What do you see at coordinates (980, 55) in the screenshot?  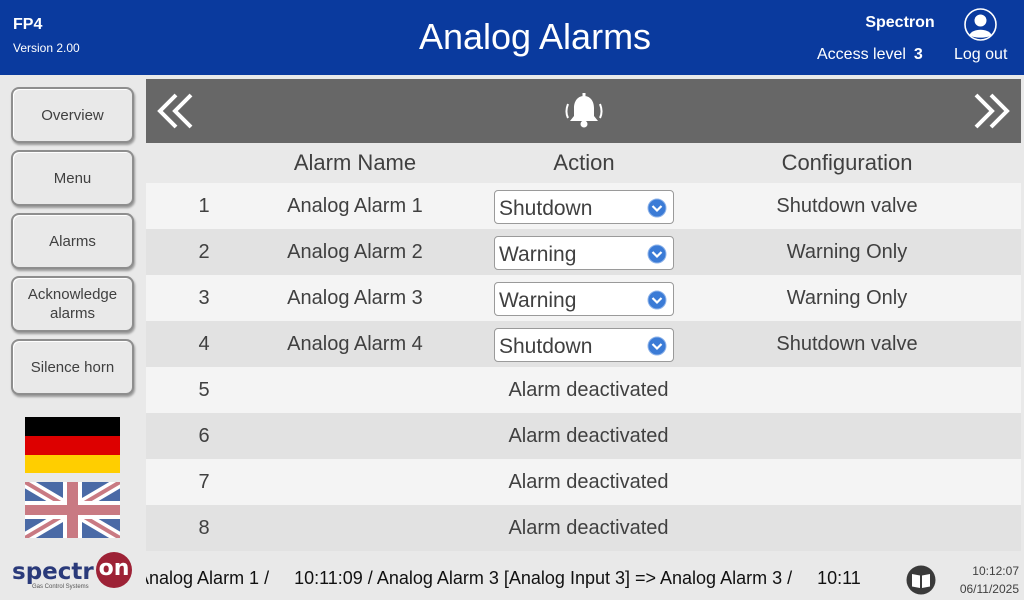 I see `logout-button: Log out` at bounding box center [980, 55].